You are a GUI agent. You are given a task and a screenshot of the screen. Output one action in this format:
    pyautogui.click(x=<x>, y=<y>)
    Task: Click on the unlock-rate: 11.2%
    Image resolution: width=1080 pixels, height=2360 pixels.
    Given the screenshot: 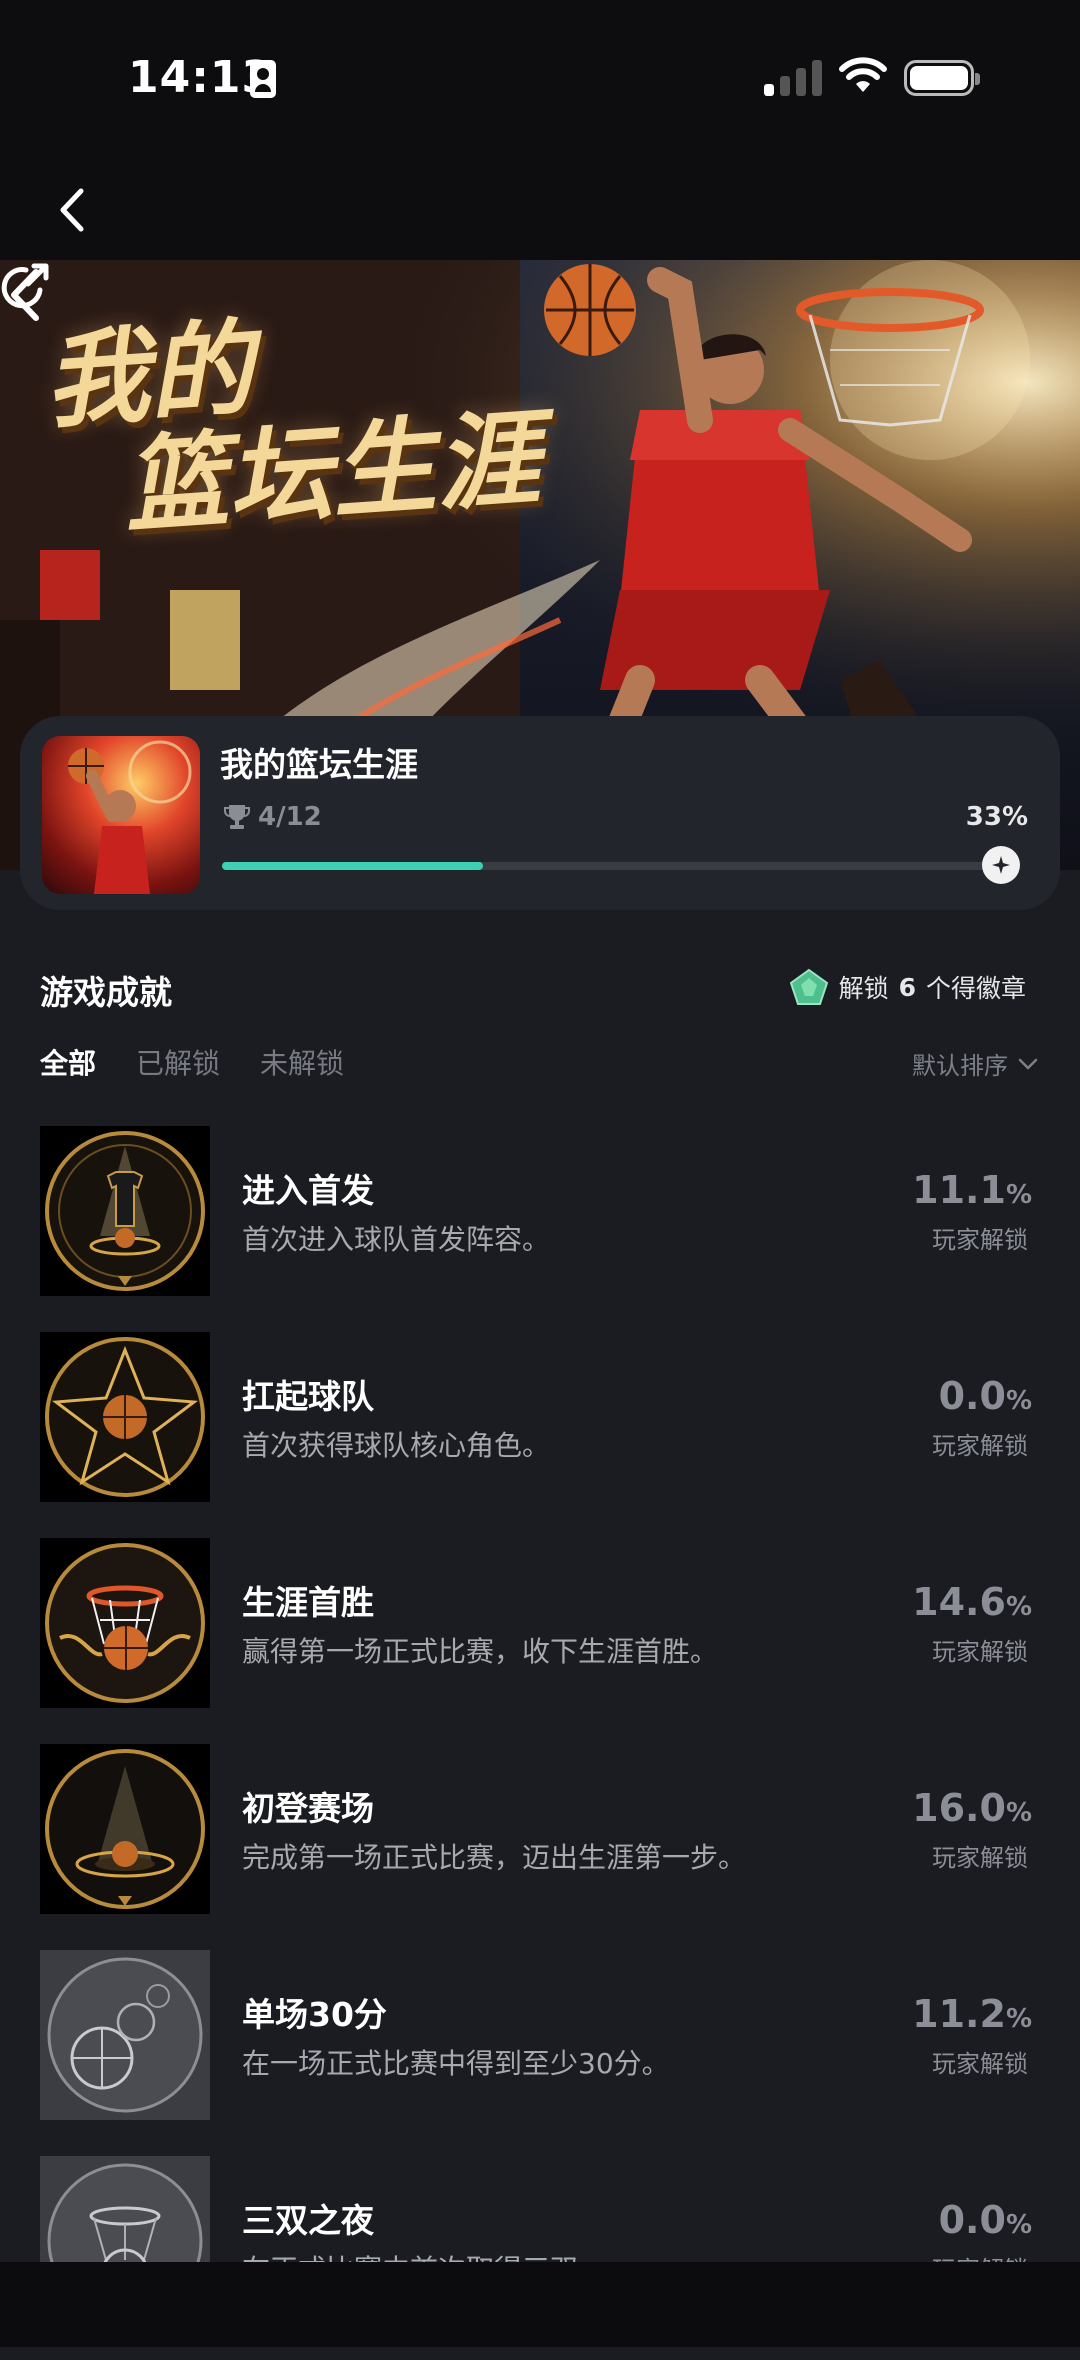 What is the action you would take?
    pyautogui.click(x=972, y=2014)
    